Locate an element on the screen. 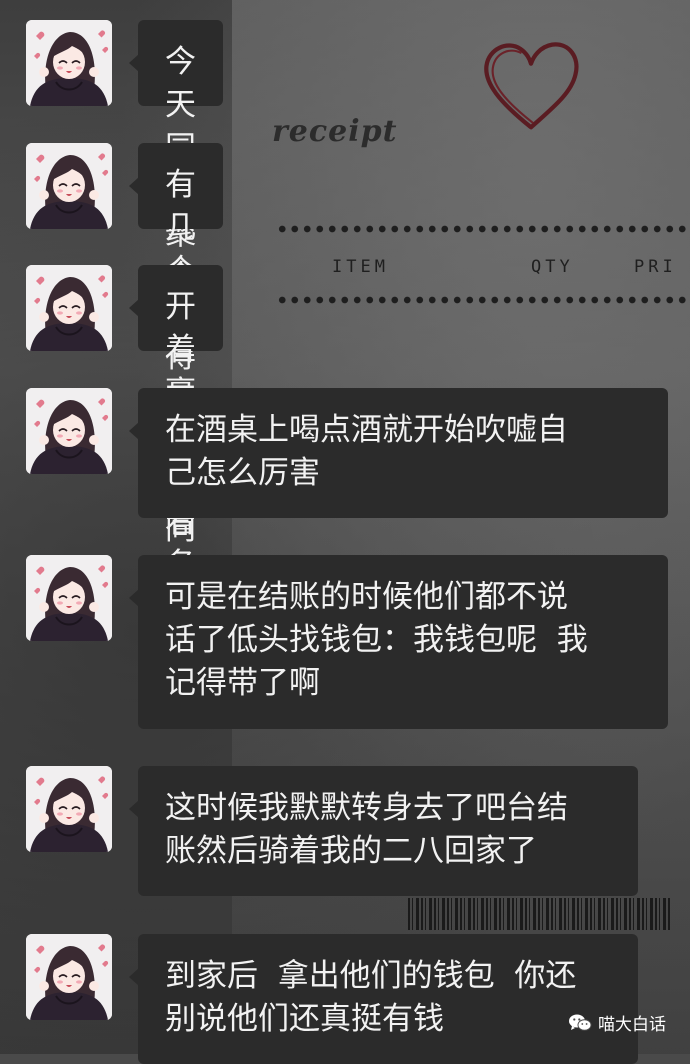  watermark: 喵大白话 is located at coordinates (617, 1022).